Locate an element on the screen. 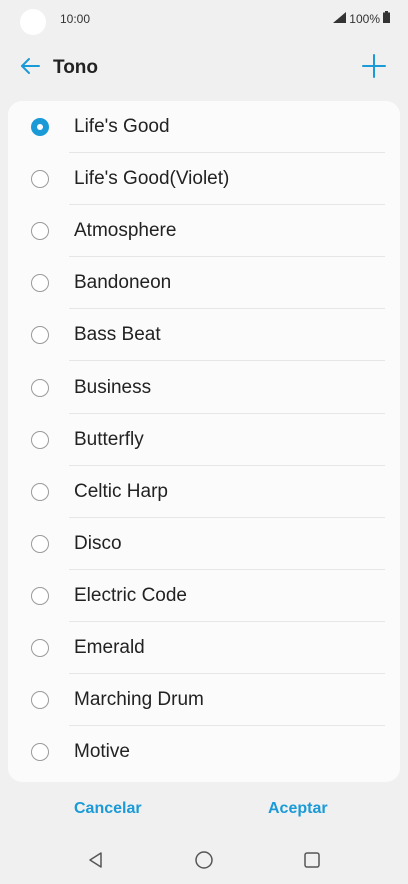 The width and height of the screenshot is (408, 884). accept-button: Aceptar is located at coordinates (298, 809).